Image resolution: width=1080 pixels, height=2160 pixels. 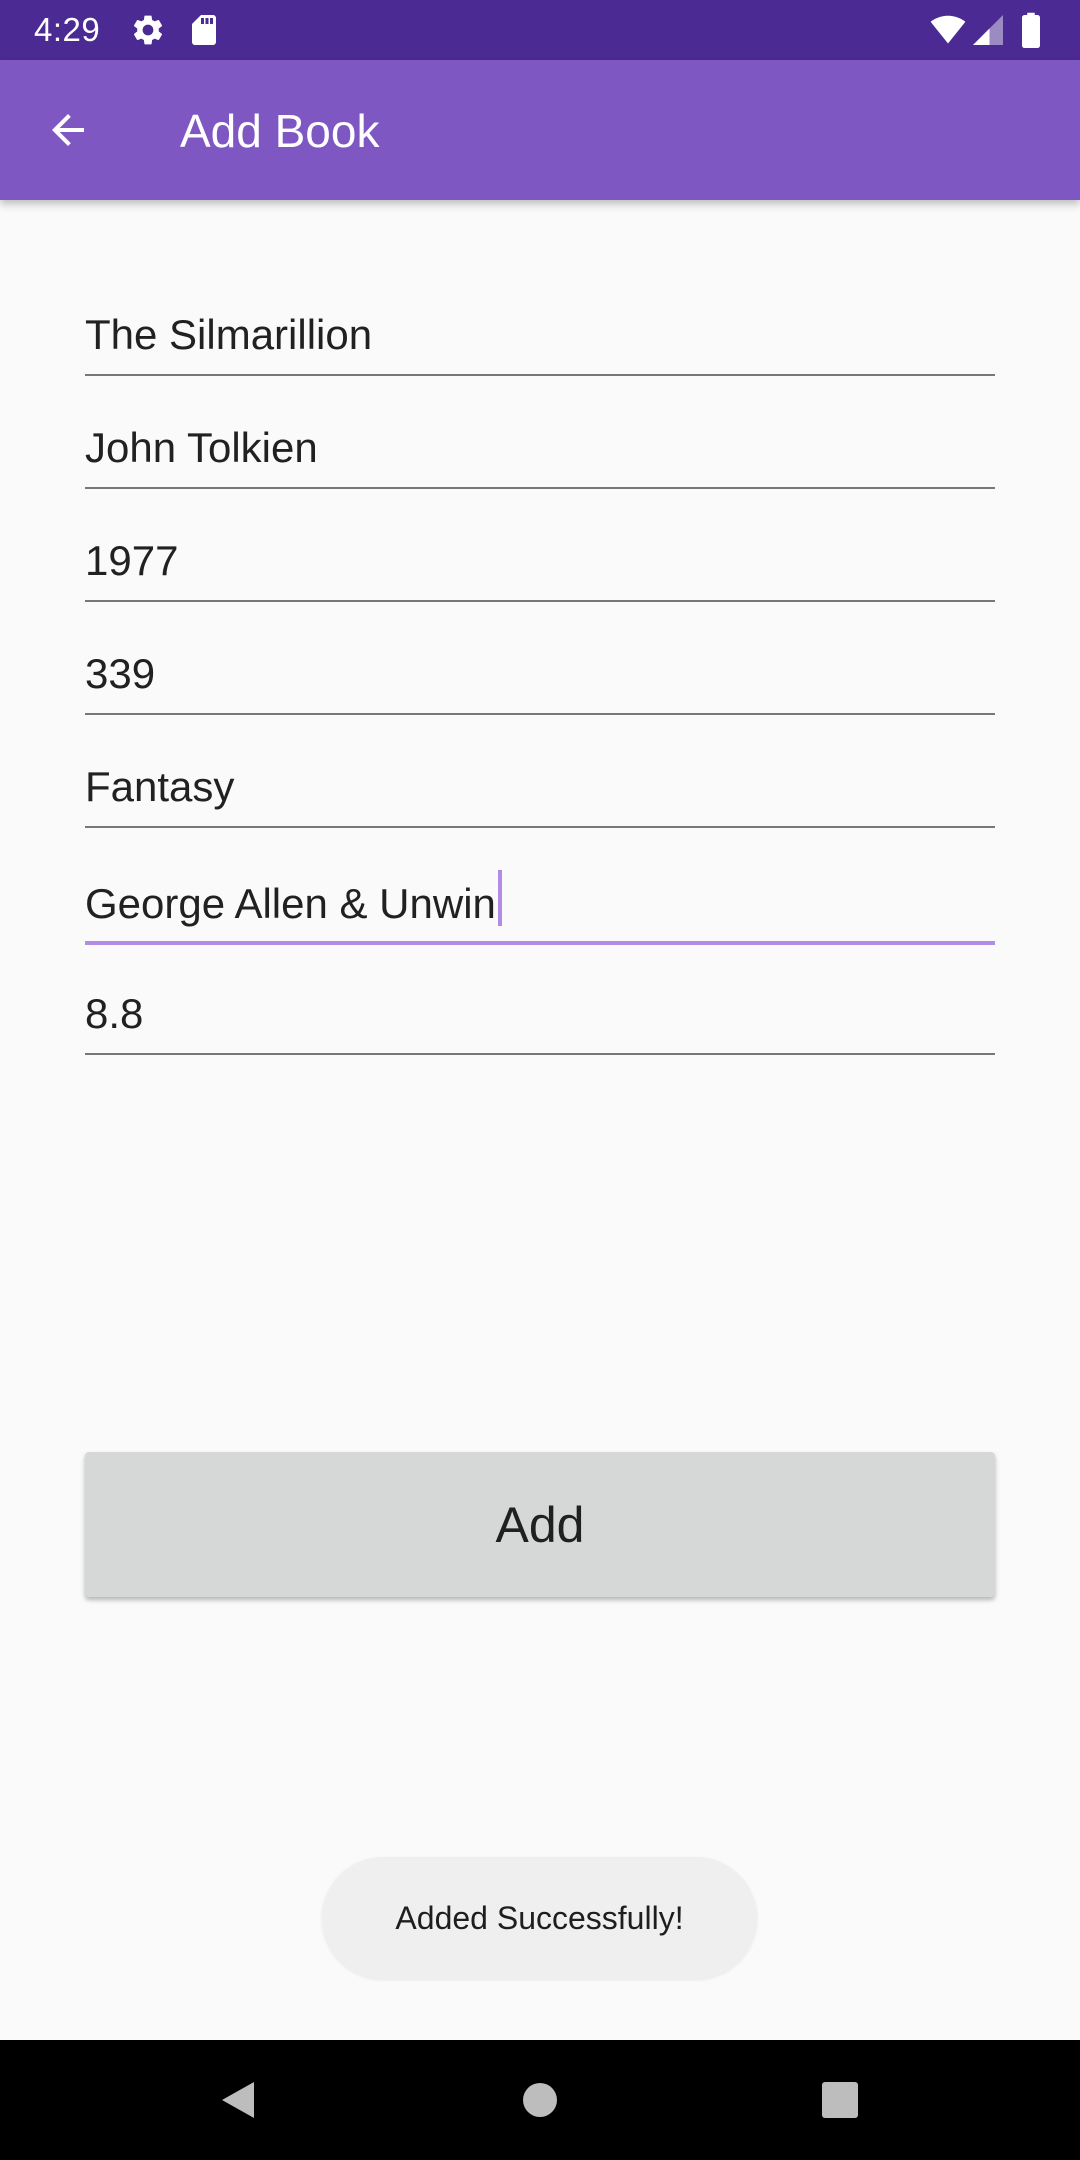 I want to click on nav-recents-button, so click(x=840, y=2100).